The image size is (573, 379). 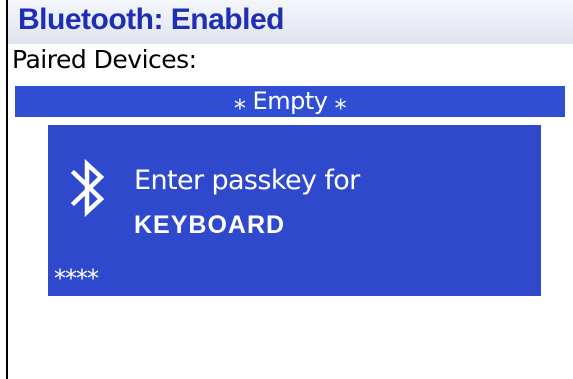 What do you see at coordinates (290, 22) in the screenshot?
I see `title-bar: Bluetooth: Enabled` at bounding box center [290, 22].